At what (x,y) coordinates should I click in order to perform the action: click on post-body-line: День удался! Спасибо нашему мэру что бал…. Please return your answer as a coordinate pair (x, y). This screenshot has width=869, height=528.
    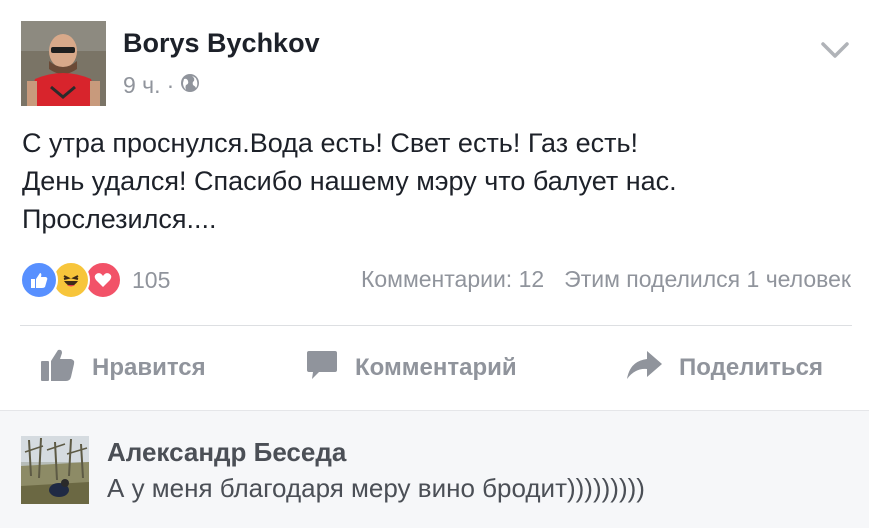
    Looking at the image, I should click on (349, 181).